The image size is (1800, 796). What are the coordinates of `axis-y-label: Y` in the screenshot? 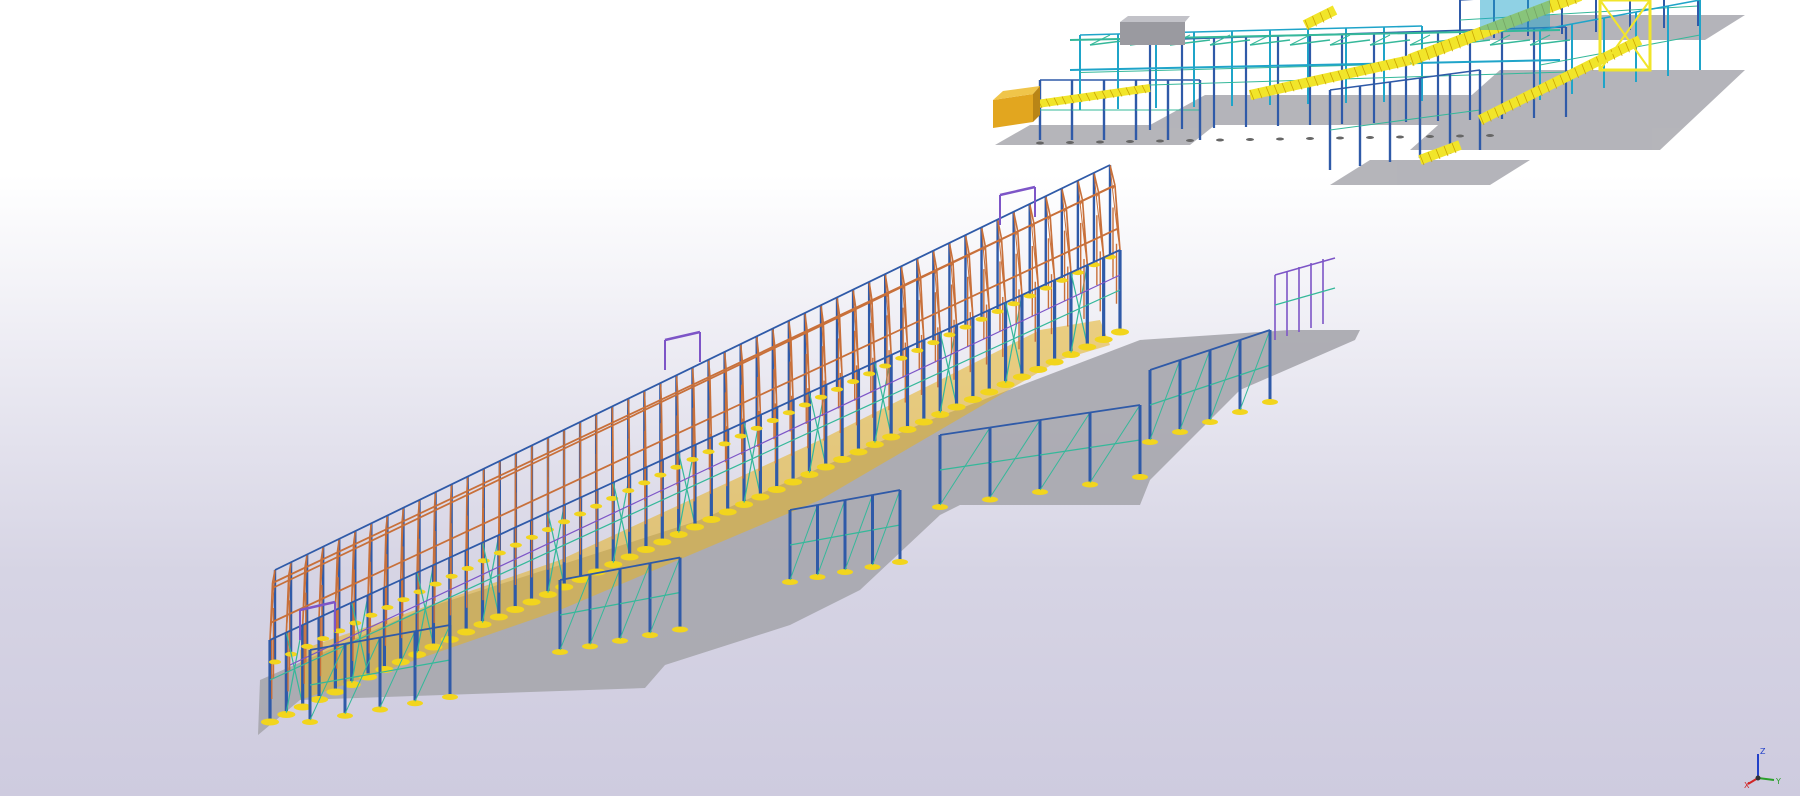 It's located at (1778, 781).